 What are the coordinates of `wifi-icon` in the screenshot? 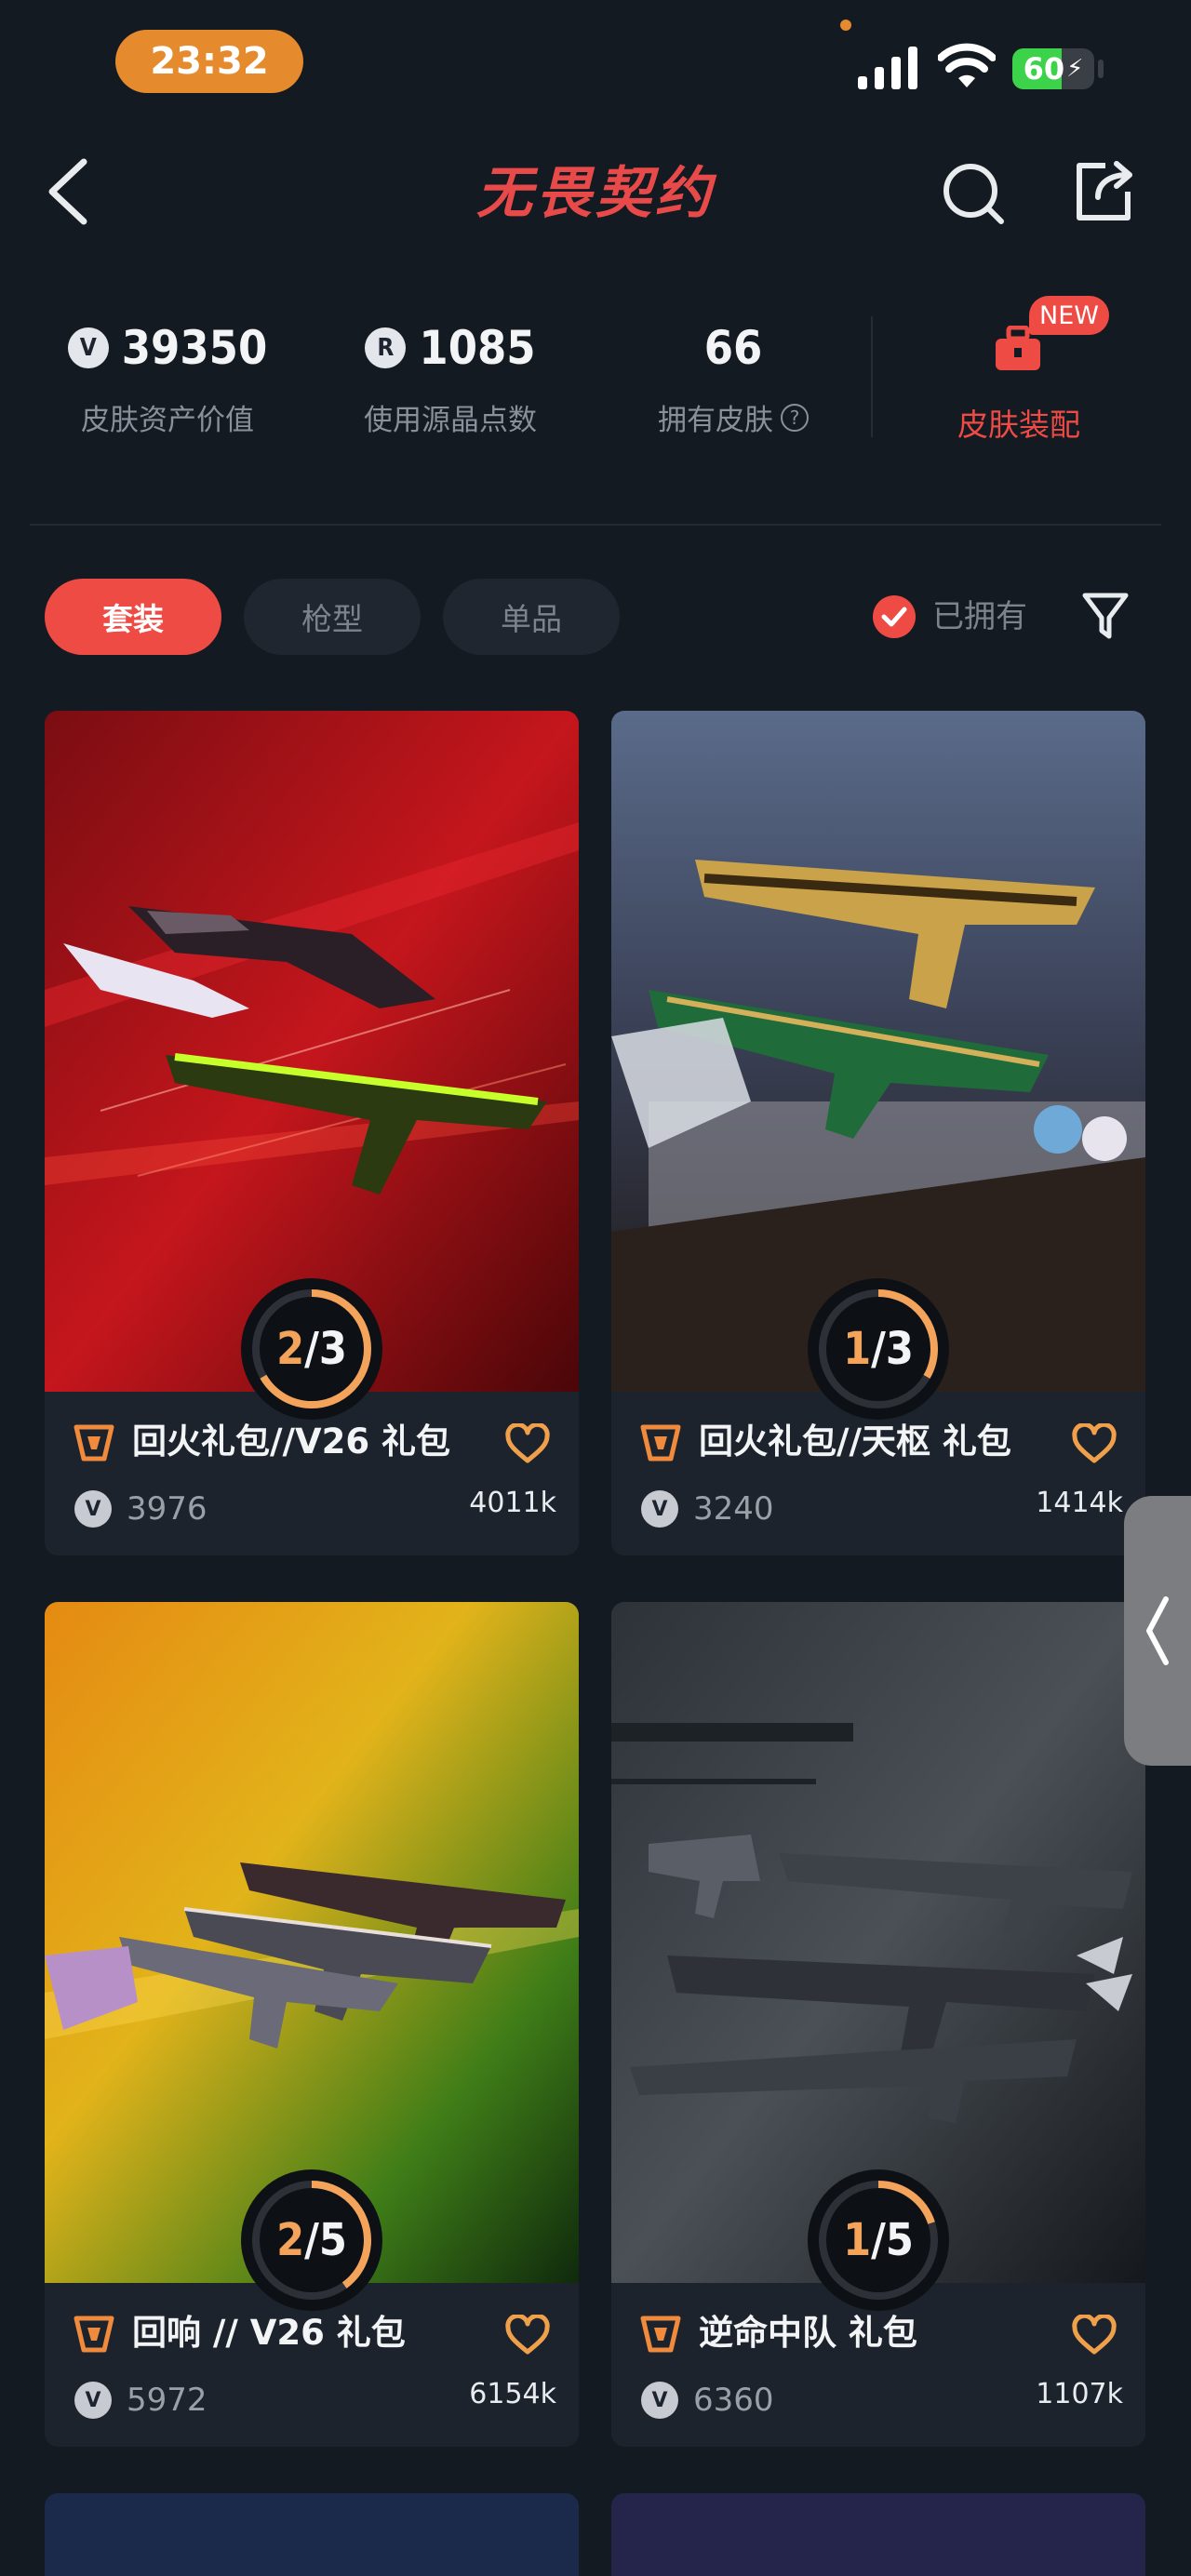 It's located at (967, 65).